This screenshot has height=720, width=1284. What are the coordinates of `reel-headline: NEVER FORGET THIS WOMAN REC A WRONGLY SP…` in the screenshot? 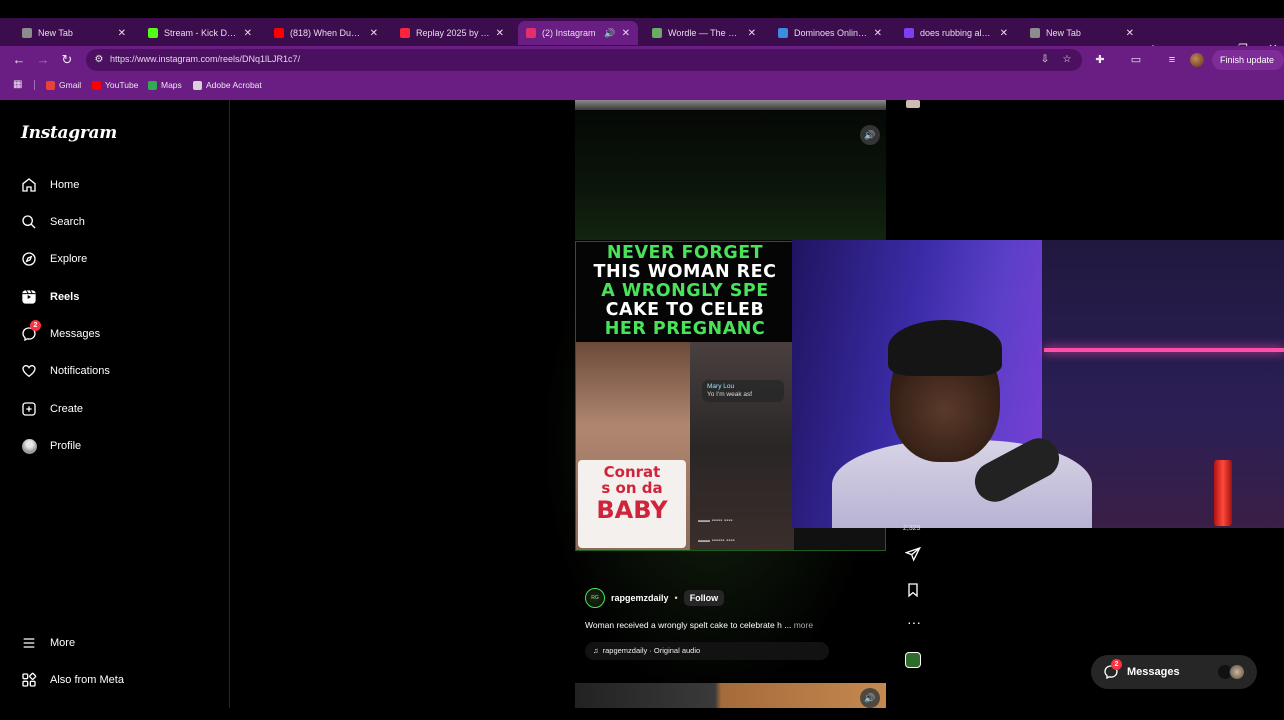 It's located at (685, 292).